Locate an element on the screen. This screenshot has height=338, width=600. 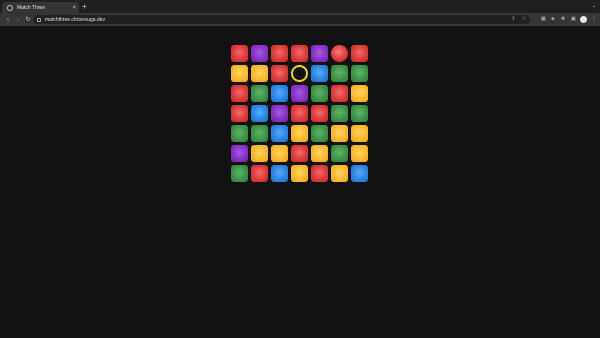
tile-r4-c0-green is located at coordinates (239, 133).